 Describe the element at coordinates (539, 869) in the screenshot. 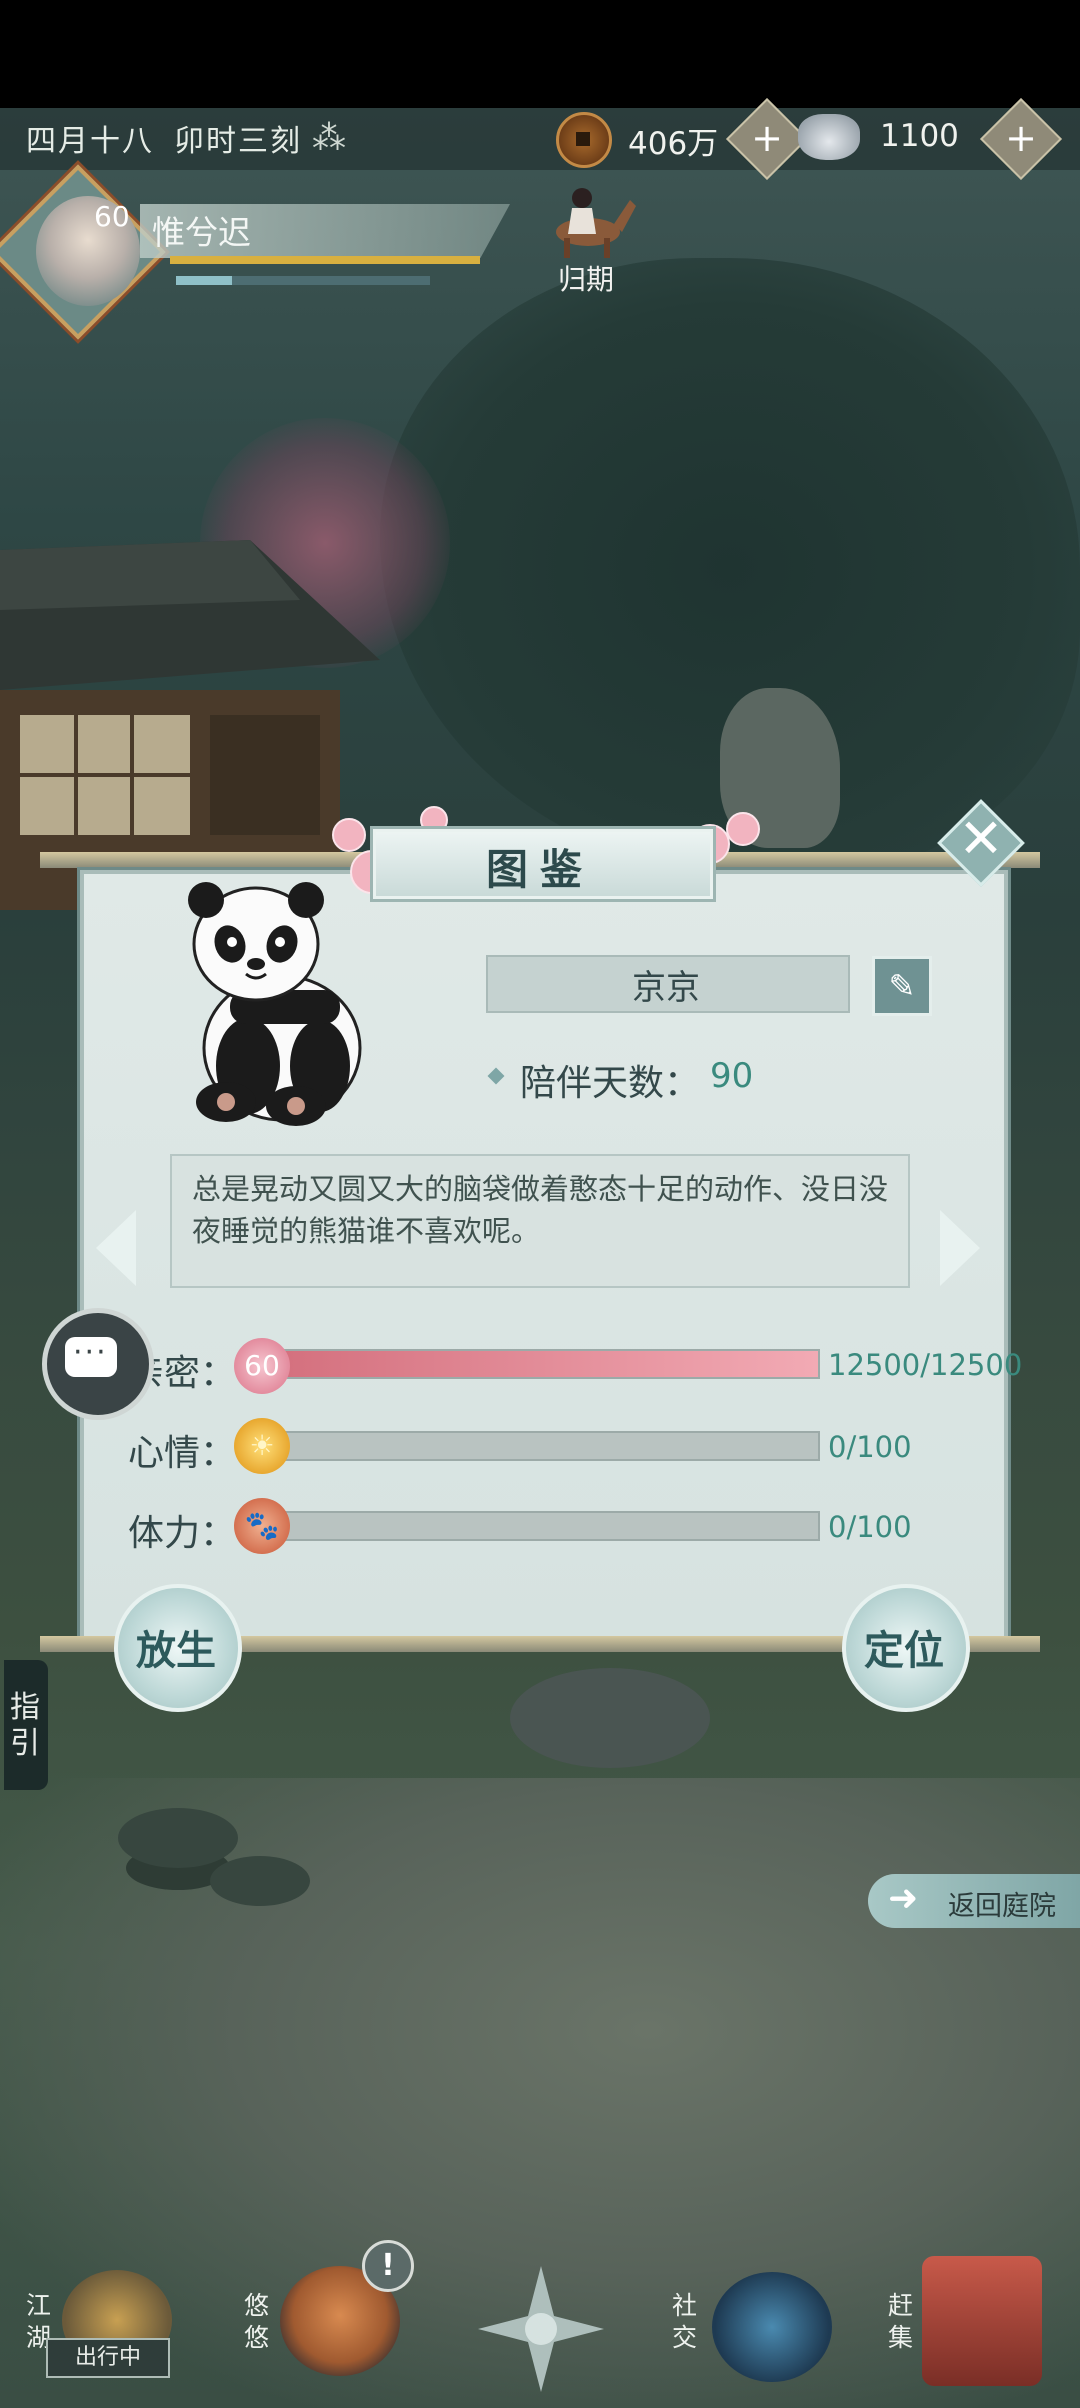

I see `panel-title: 图鉴` at that location.